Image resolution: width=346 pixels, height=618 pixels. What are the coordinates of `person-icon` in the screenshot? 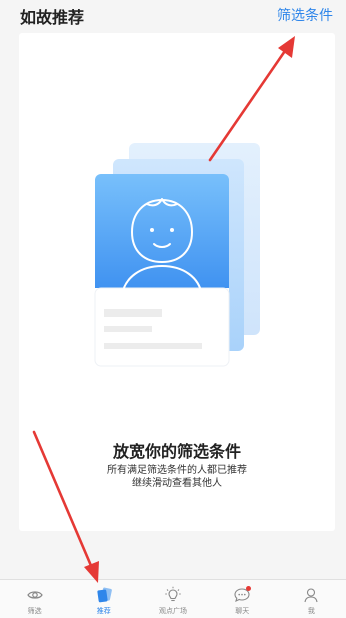 It's located at (311, 595).